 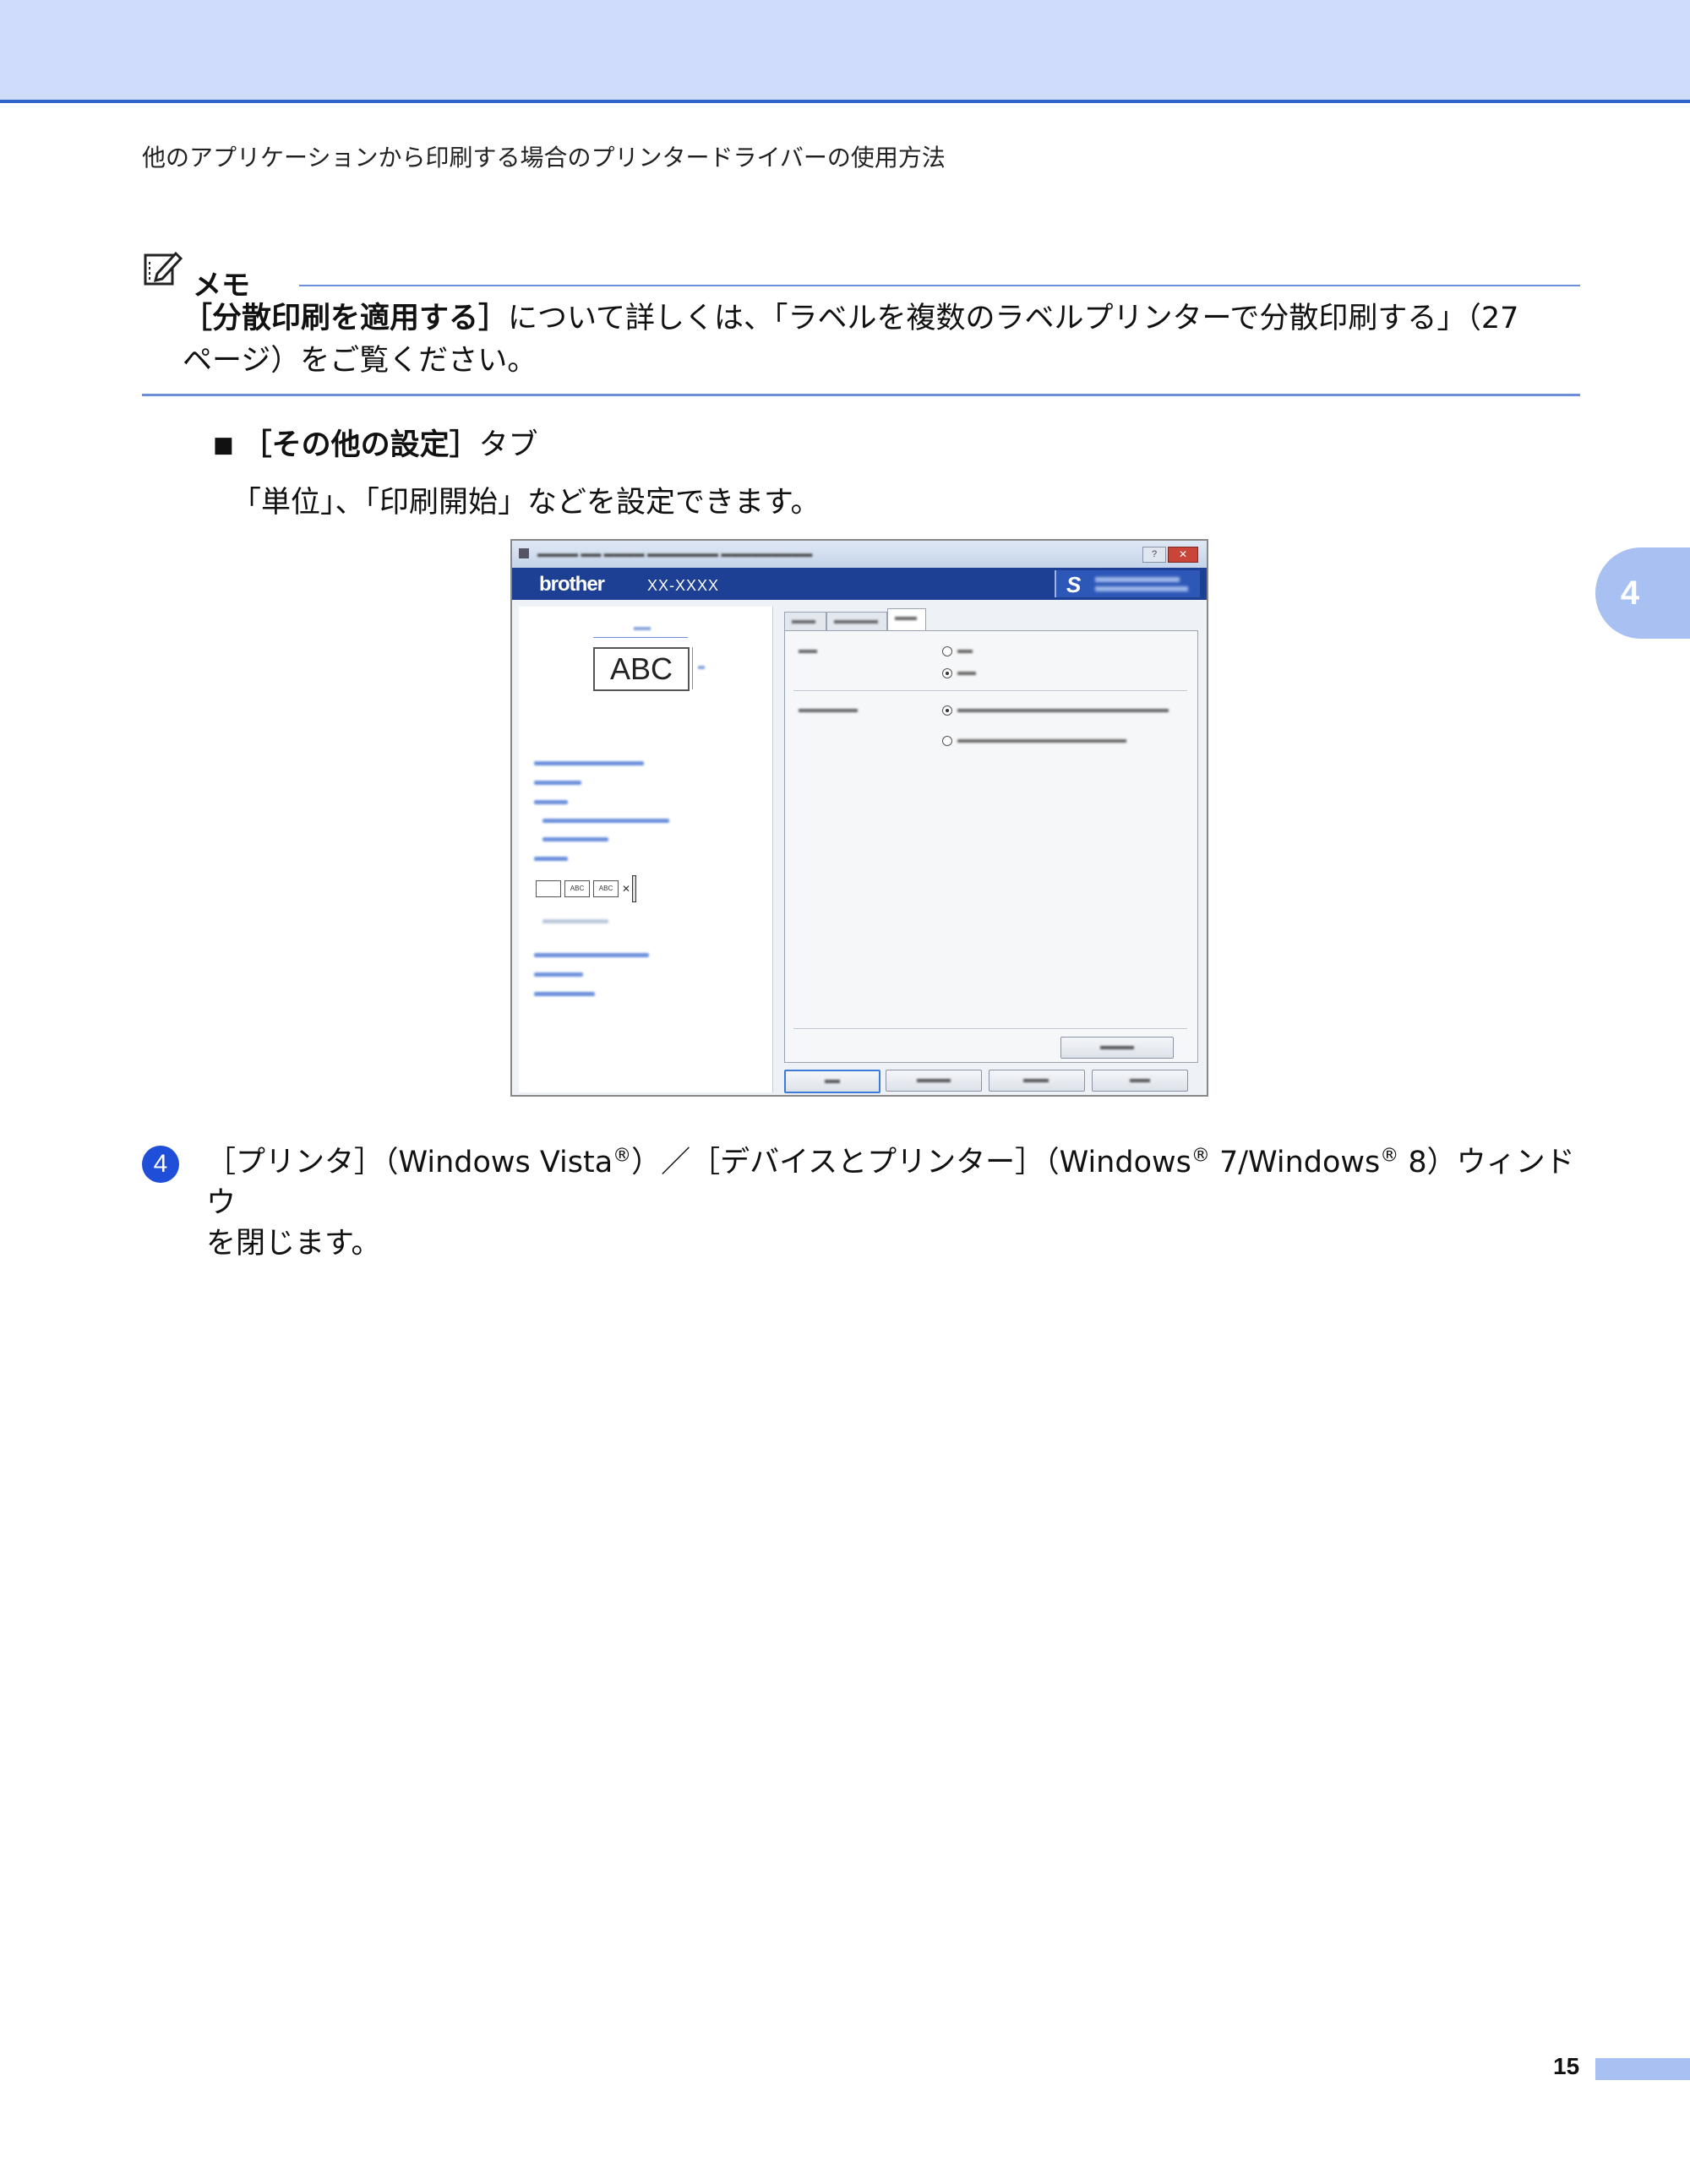 I want to click on cancel-button-label, so click(x=934, y=1080).